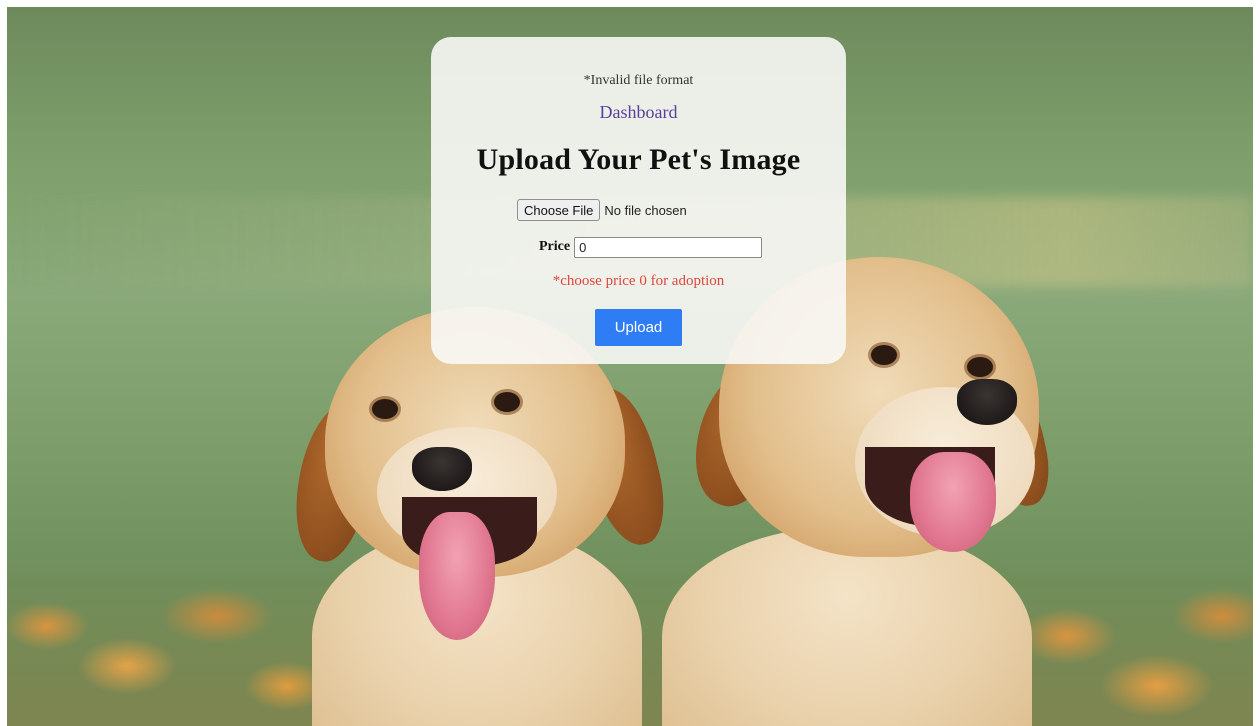 The image size is (1260, 726). Describe the element at coordinates (638, 80) in the screenshot. I see `error-message: *Invalid file format` at that location.